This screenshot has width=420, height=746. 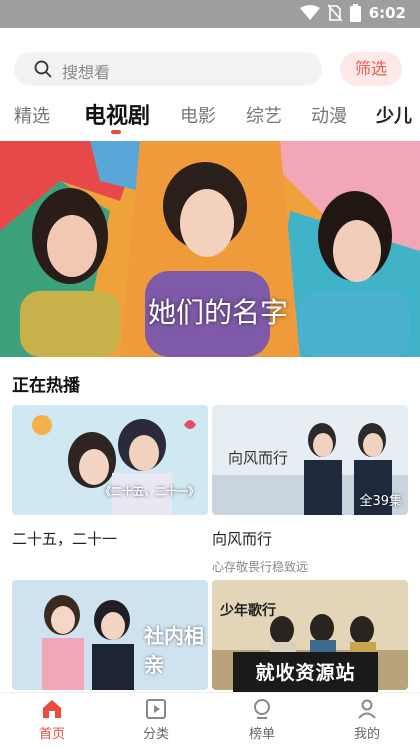 I want to click on card-title: 向风而行, so click(x=242, y=539).